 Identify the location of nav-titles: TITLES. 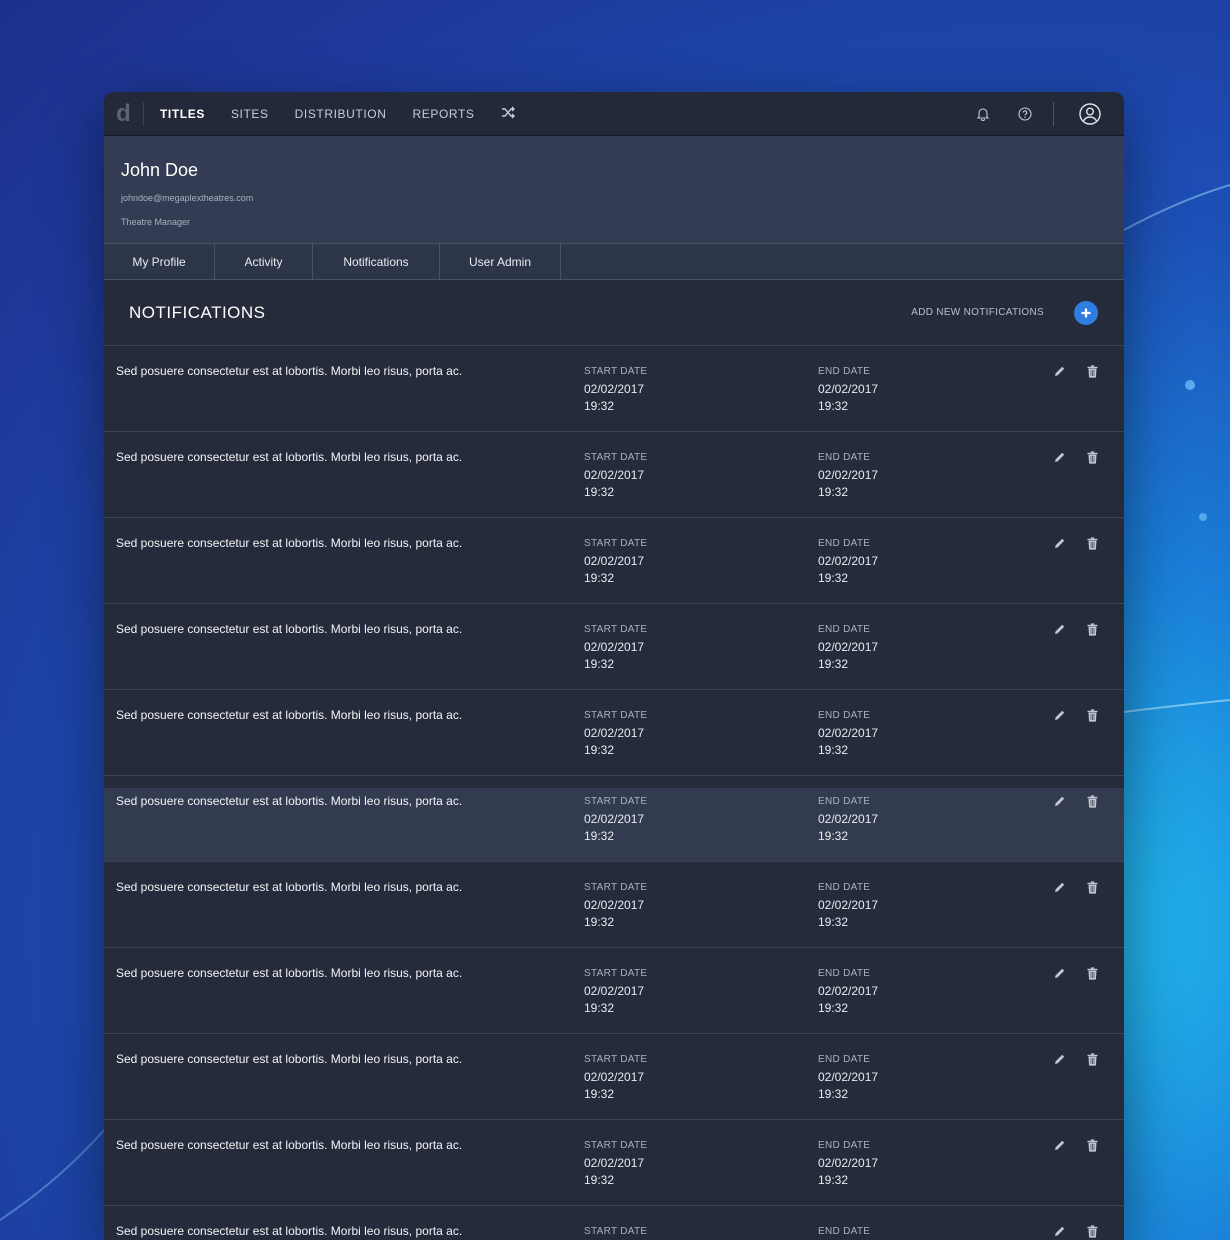
(182, 114).